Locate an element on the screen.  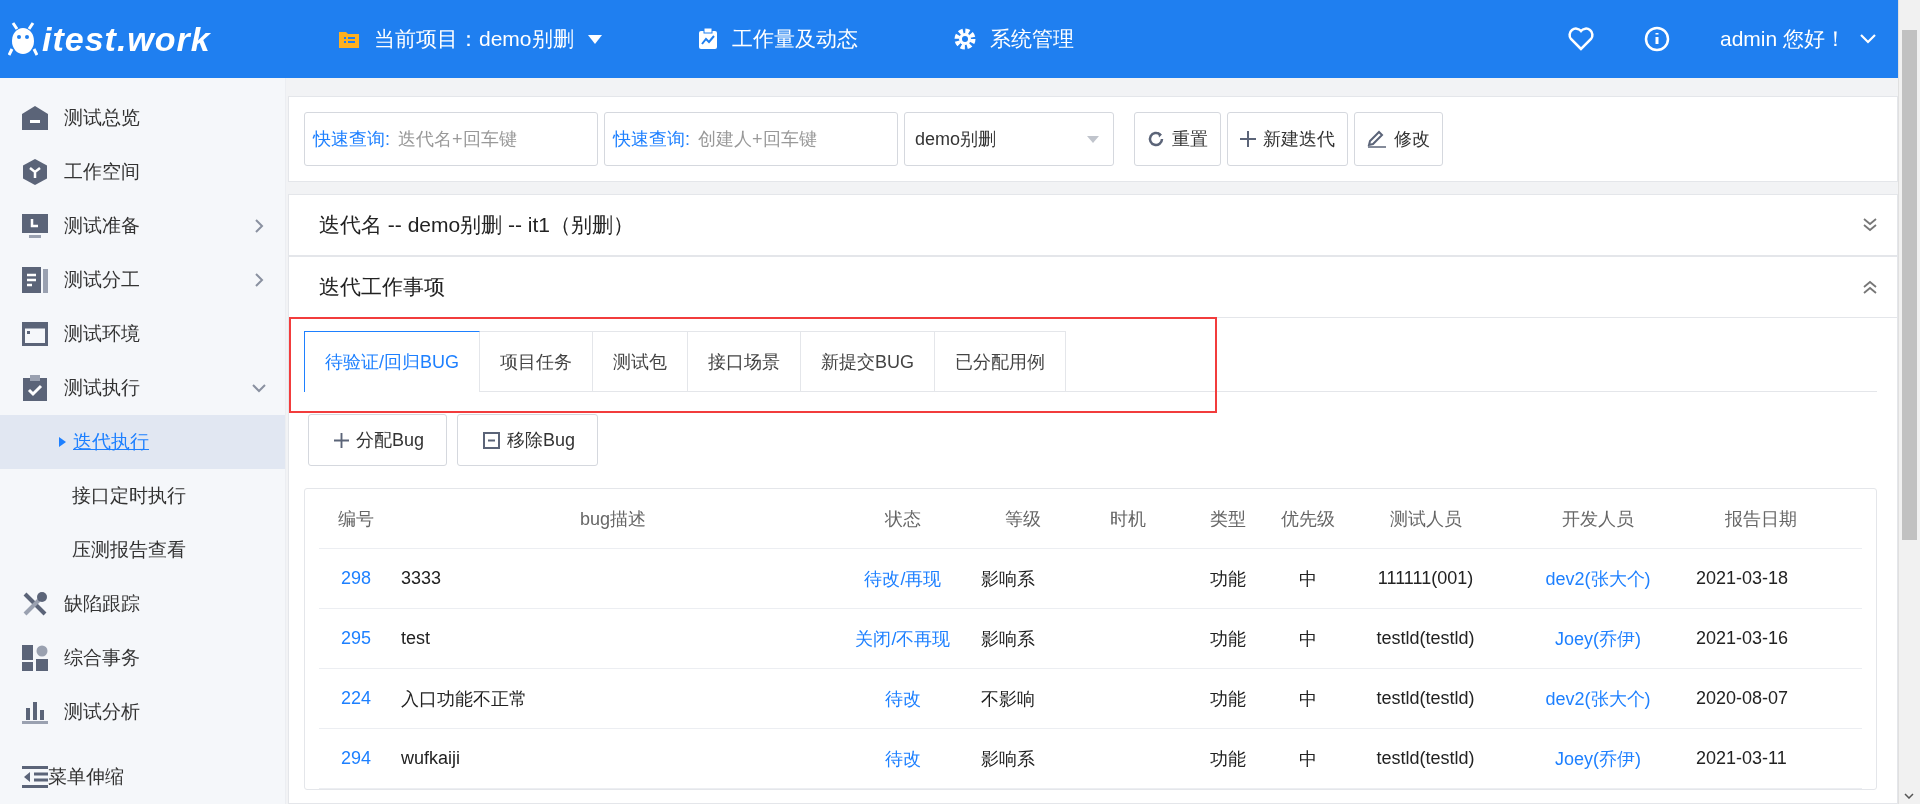
sidebar-item: 测试准备 is located at coordinates (142, 226).